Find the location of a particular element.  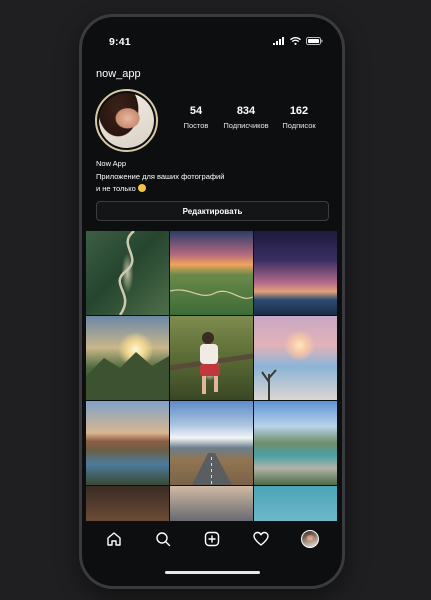

bio-line-2-wrap: и не только is located at coordinates (186, 189).